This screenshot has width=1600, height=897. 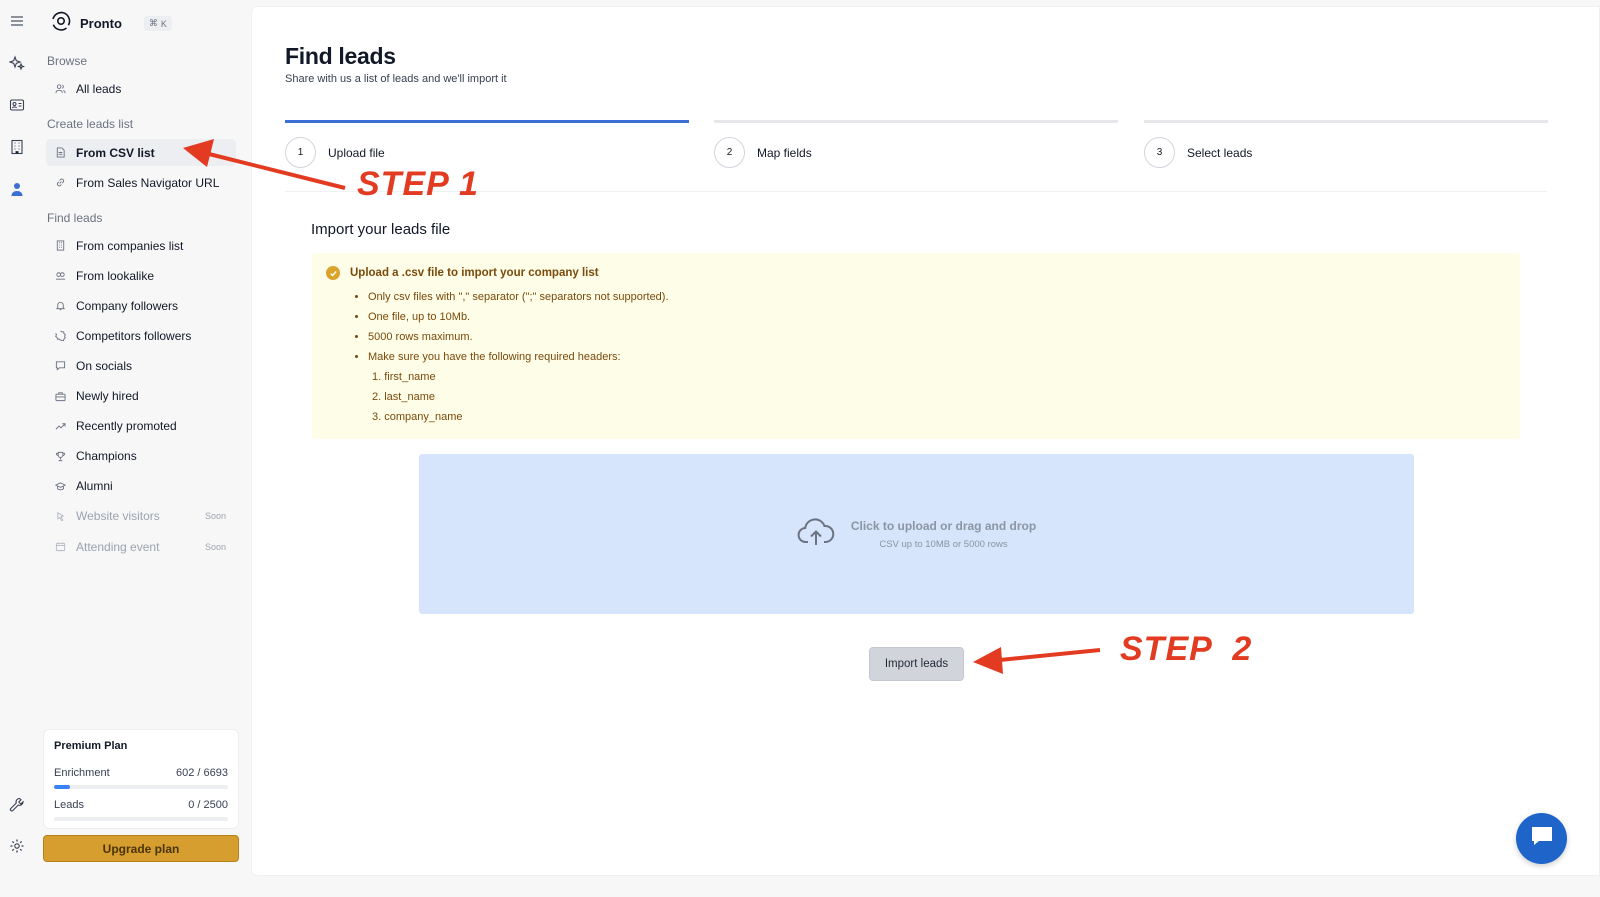 What do you see at coordinates (62, 787) in the screenshot?
I see `enrichment-progress-fill` at bounding box center [62, 787].